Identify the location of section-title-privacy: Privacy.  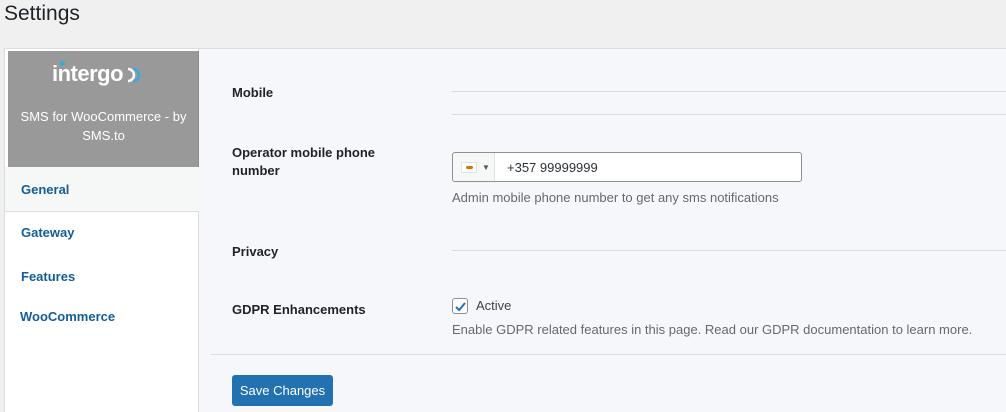
(255, 251).